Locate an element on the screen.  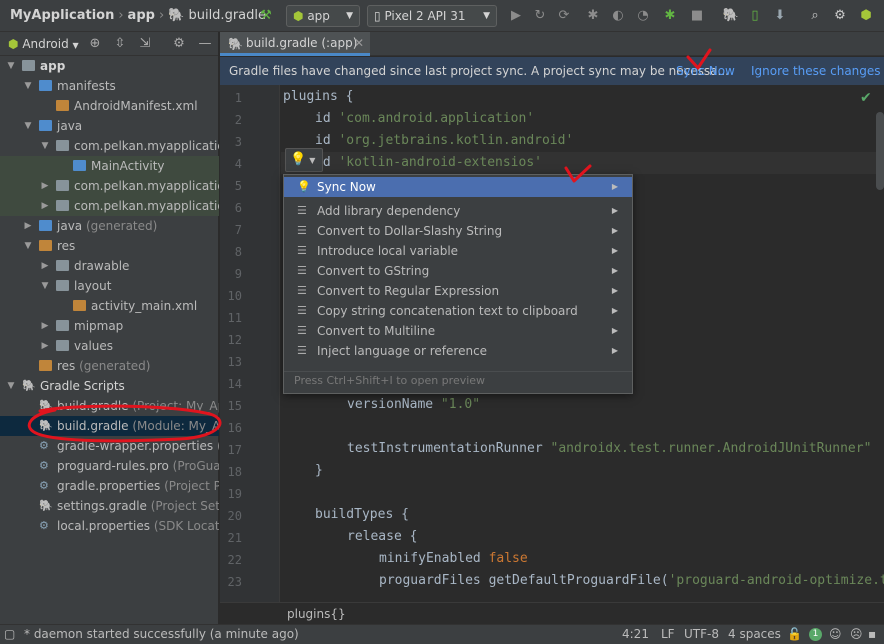
tree-item: 🐘 build.gradle (Project: My_Application) is located at coordinates (109, 406).